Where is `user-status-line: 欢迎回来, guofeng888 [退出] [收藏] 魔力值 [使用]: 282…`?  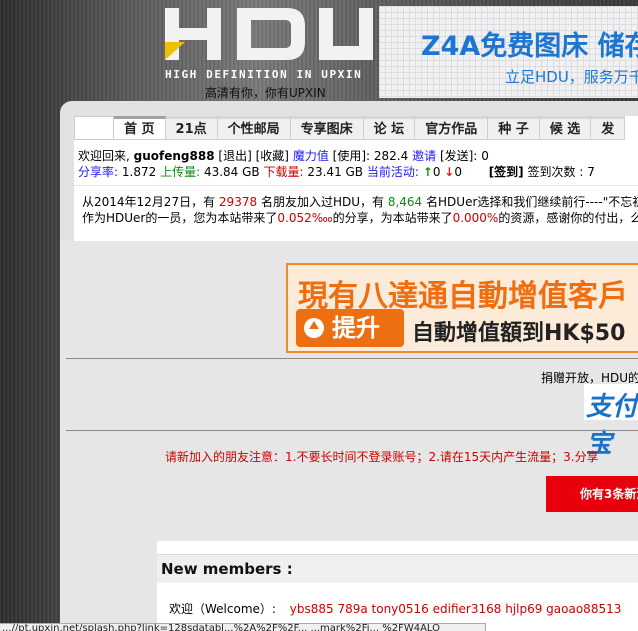 user-status-line: 欢迎回来, guofeng888 [退出] [收藏] 魔力值 [使用]: 282… is located at coordinates (283, 155).